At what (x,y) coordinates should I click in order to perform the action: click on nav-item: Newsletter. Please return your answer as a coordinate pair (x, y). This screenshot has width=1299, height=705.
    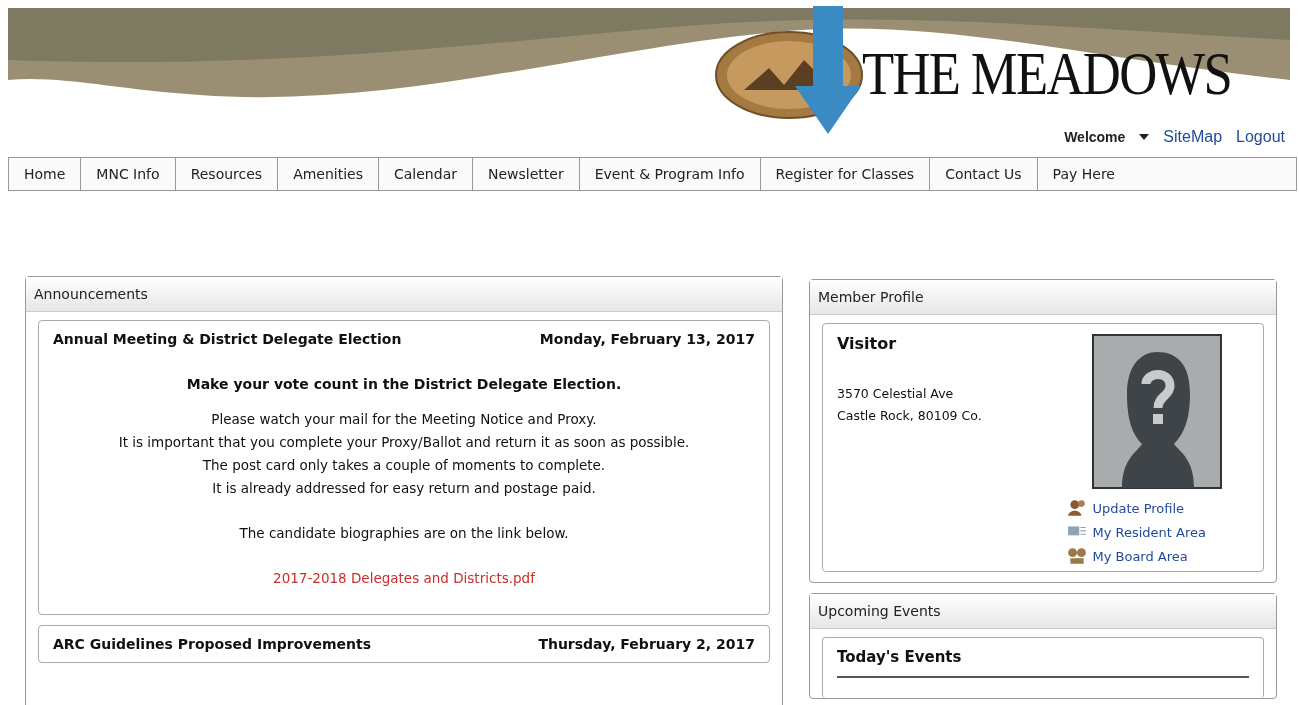
    Looking at the image, I should click on (526, 174).